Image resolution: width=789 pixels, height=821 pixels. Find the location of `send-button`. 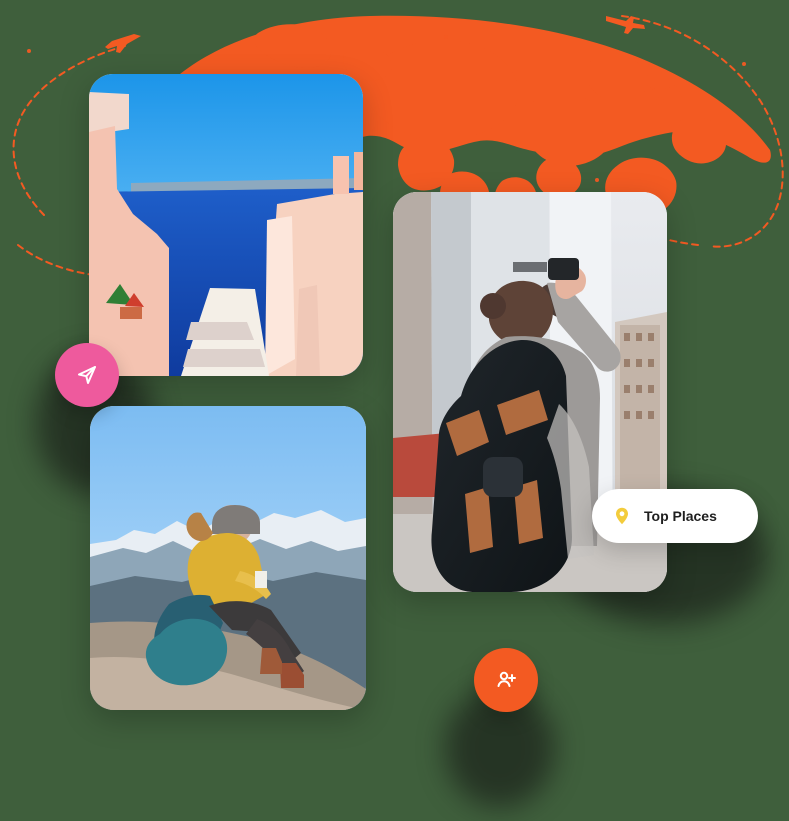

send-button is located at coordinates (87, 375).